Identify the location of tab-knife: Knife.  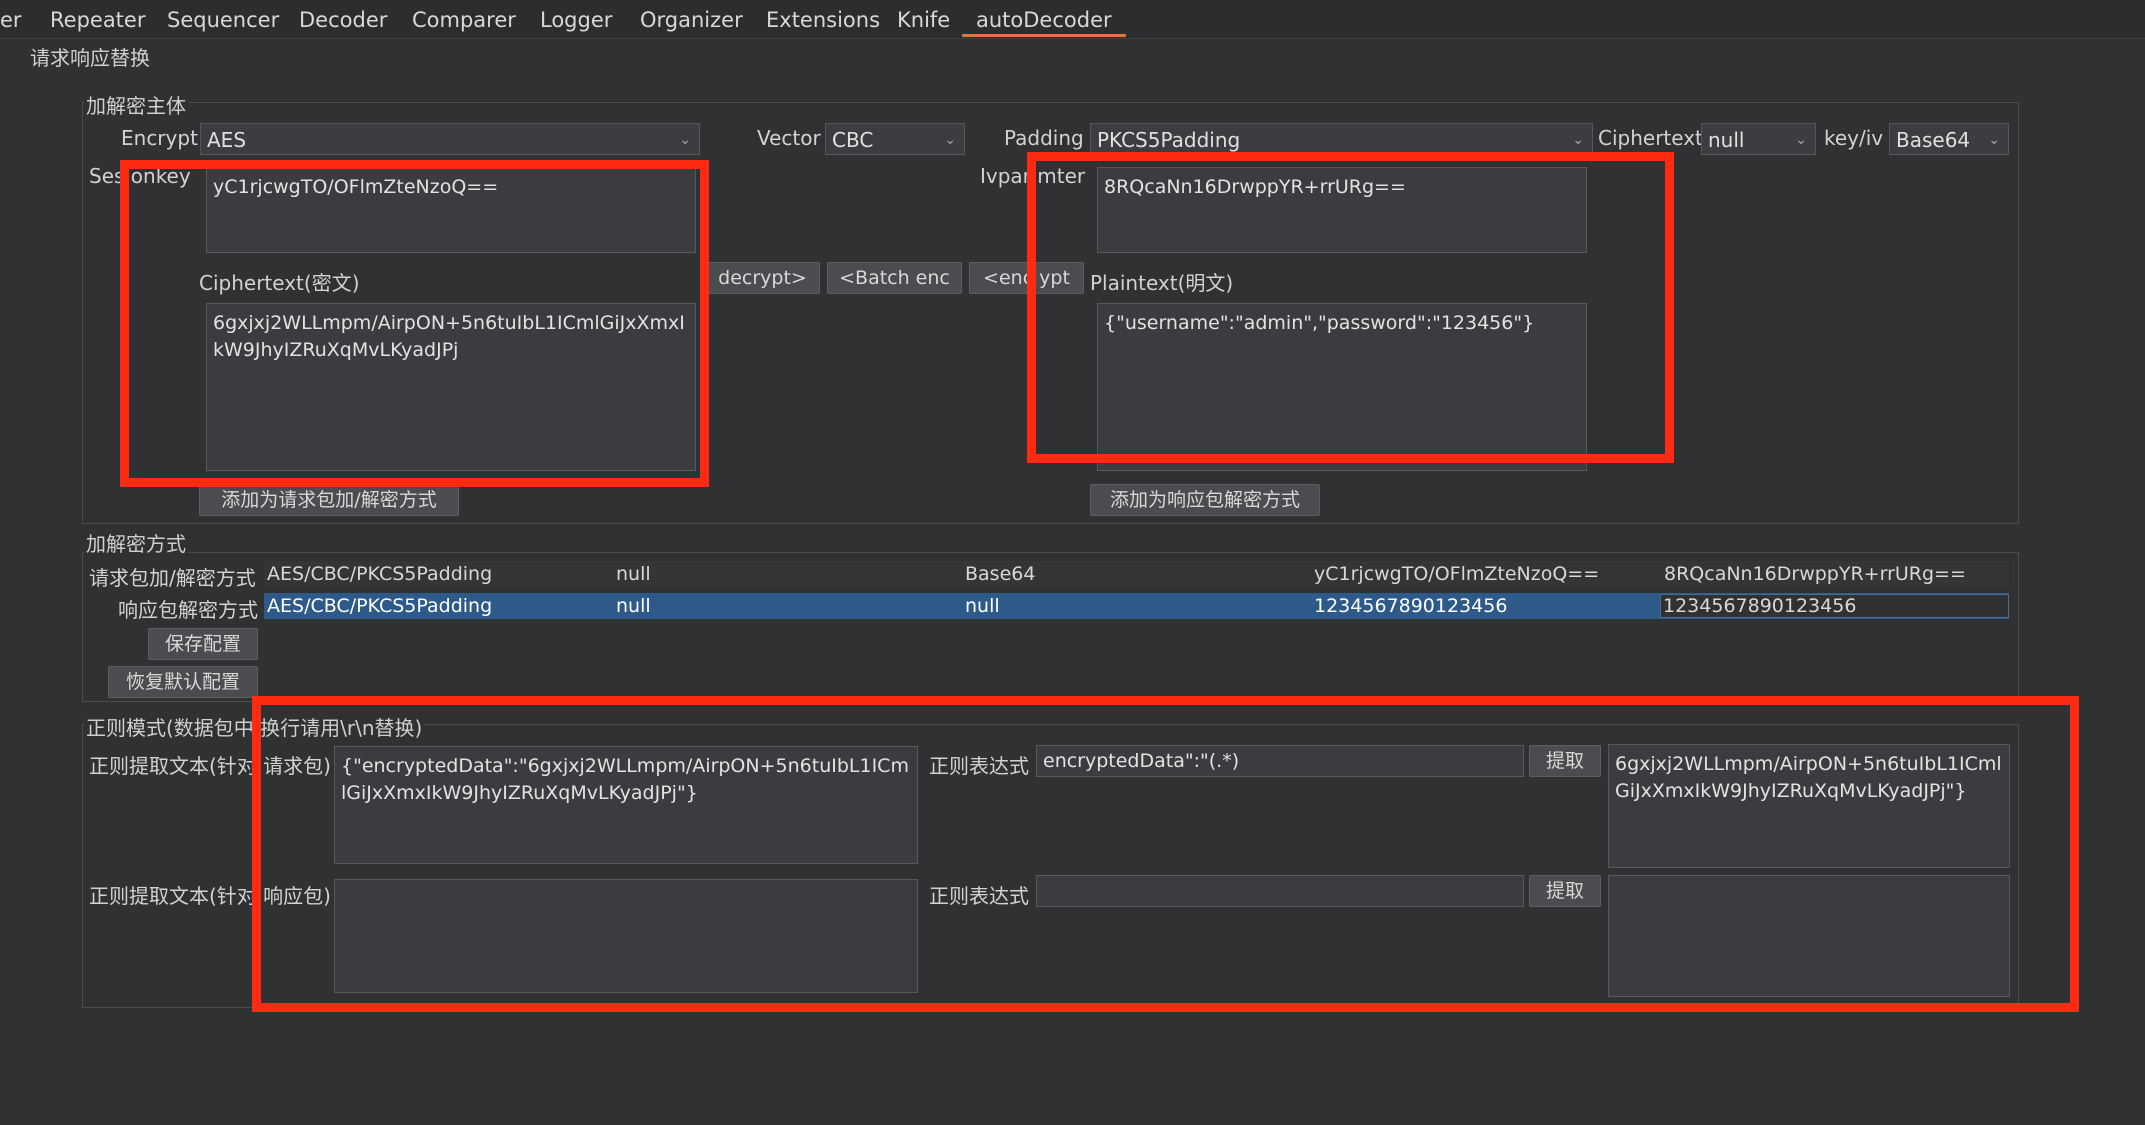
(923, 20).